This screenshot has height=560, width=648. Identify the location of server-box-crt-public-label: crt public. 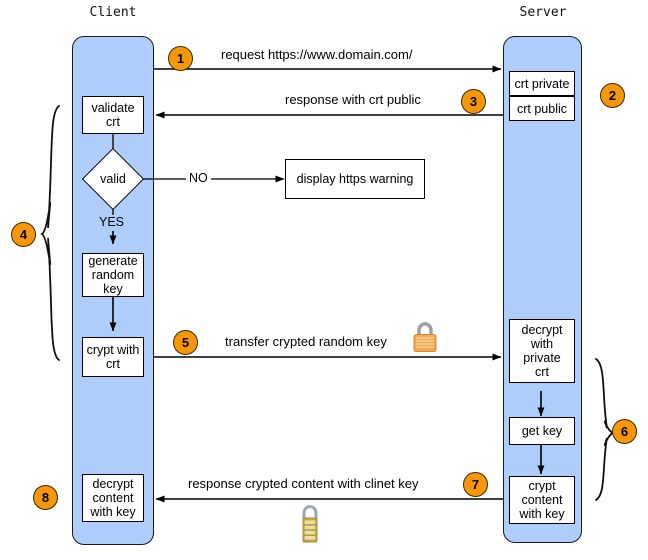
(542, 108).